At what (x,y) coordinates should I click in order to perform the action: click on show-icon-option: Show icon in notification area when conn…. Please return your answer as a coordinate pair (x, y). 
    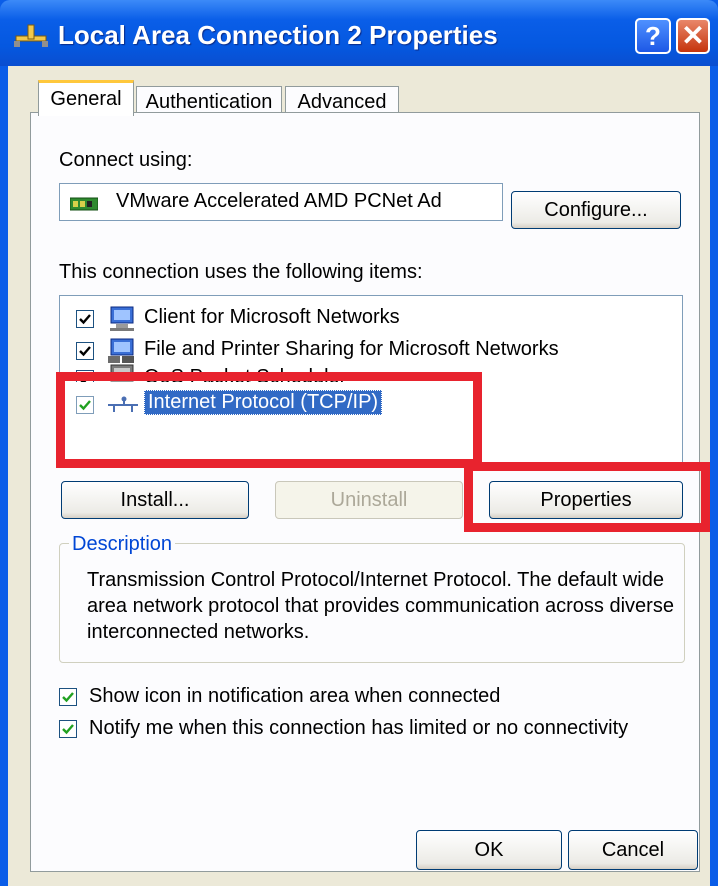
    Looking at the image, I should click on (369, 697).